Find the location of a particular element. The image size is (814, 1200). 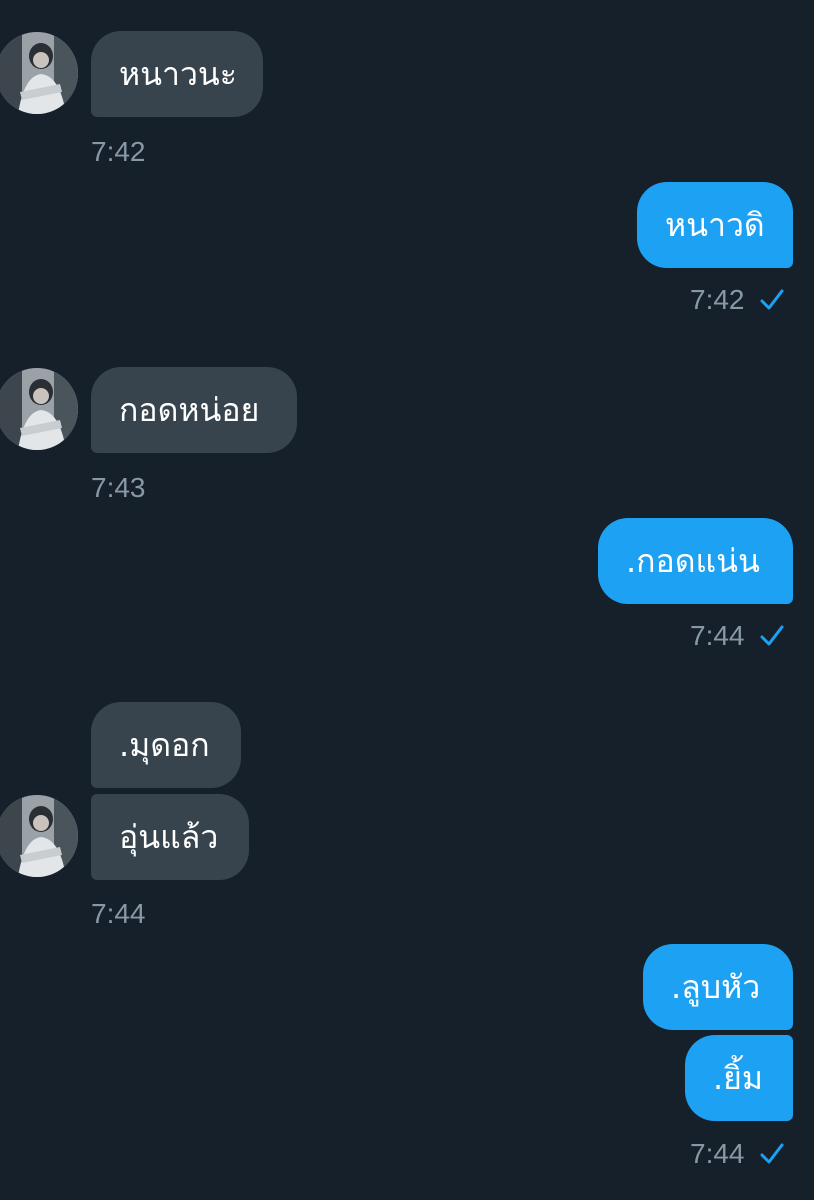

message-text: .มุดอก is located at coordinates (164, 744).